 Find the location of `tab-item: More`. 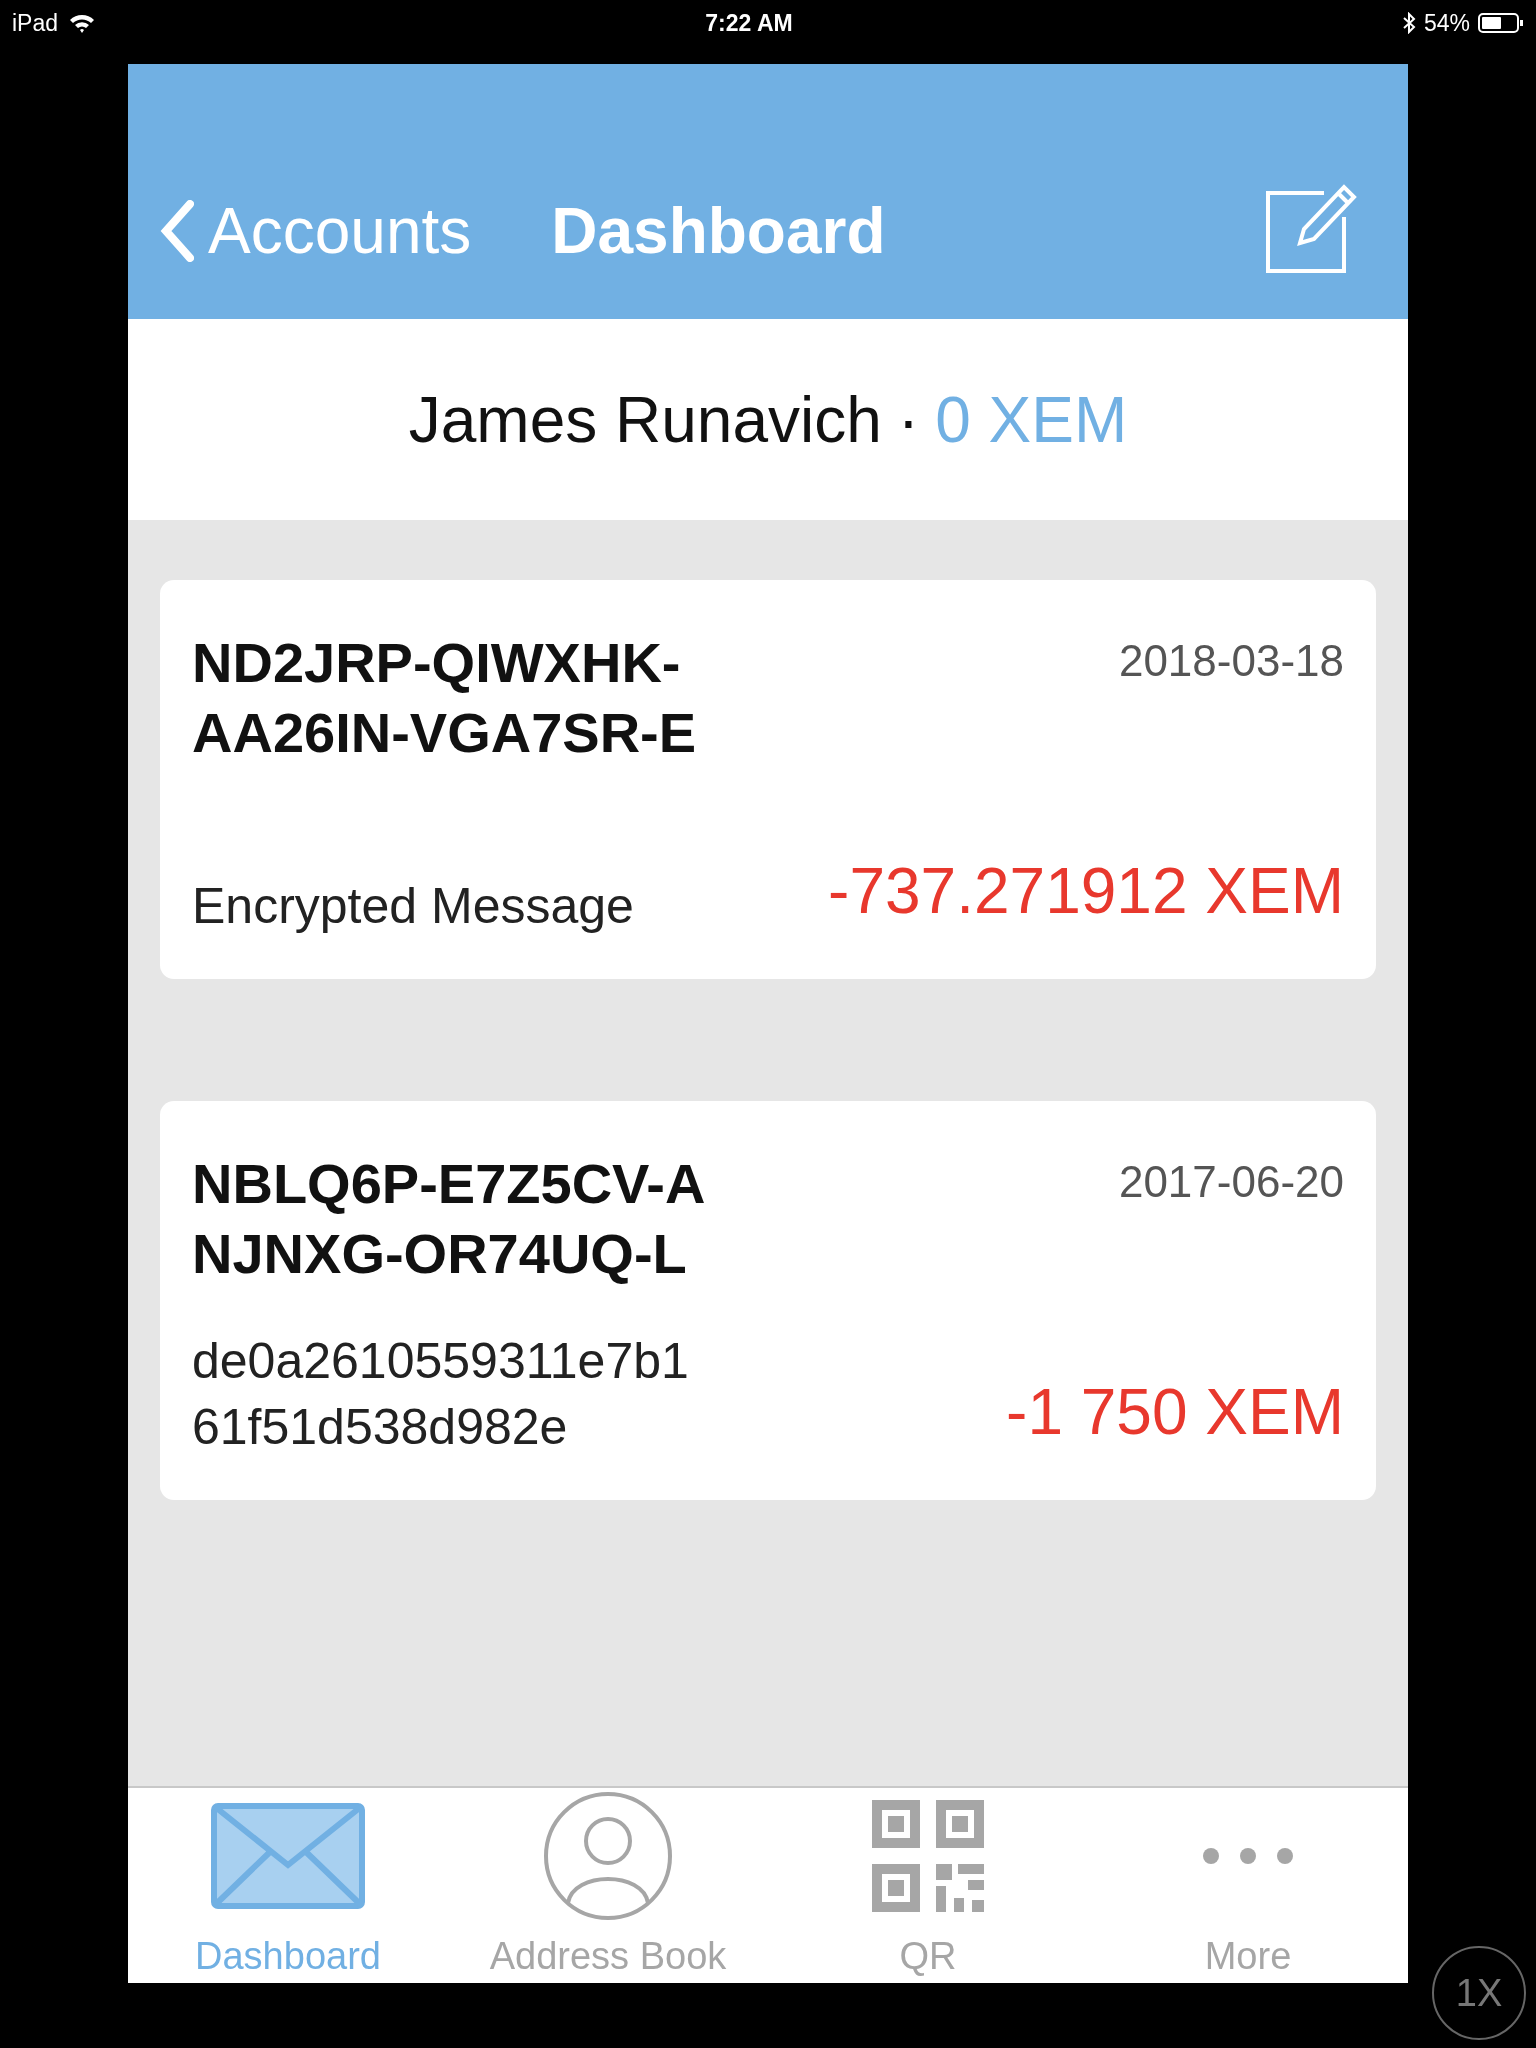

tab-item: More is located at coordinates (1248, 1885).